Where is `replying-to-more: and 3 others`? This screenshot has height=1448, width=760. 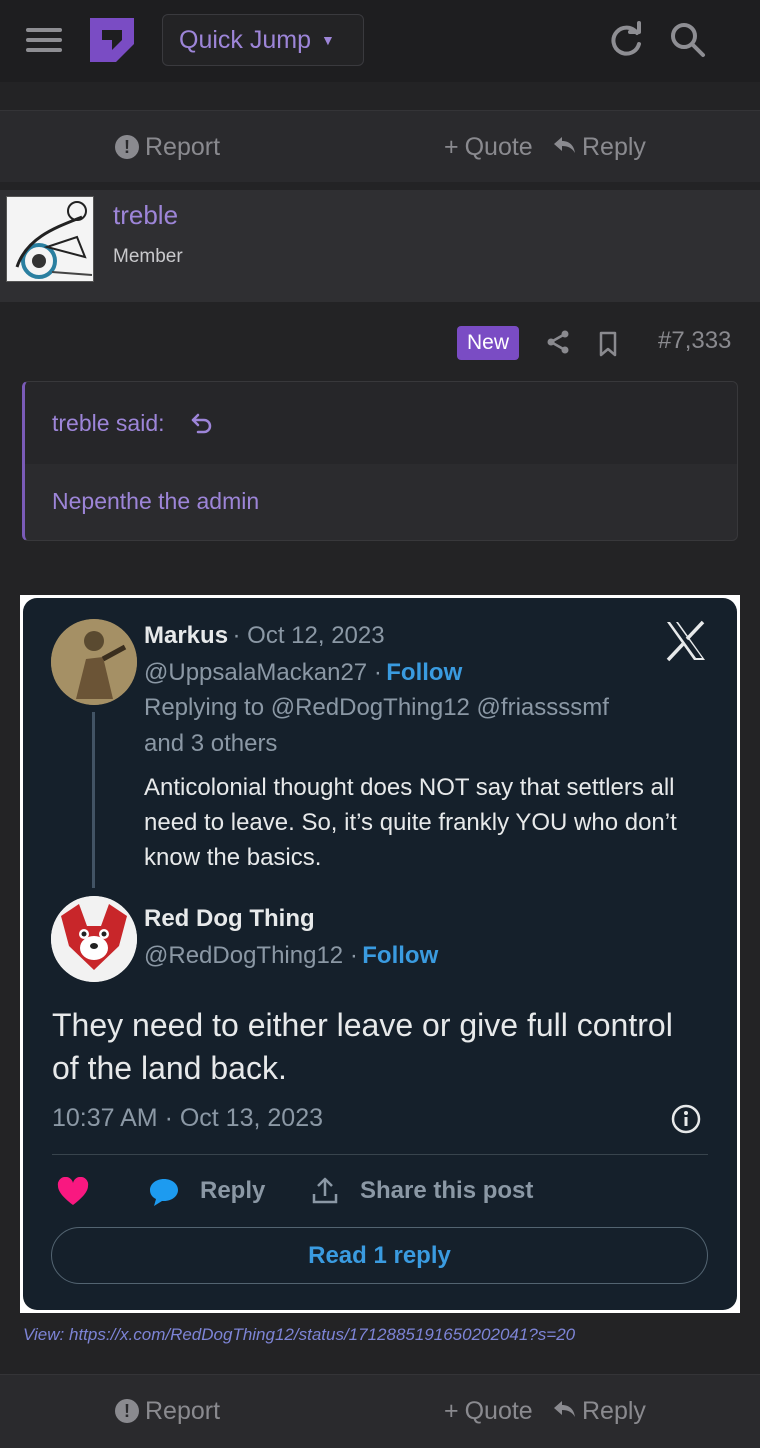
replying-to-more: and 3 others is located at coordinates (211, 743).